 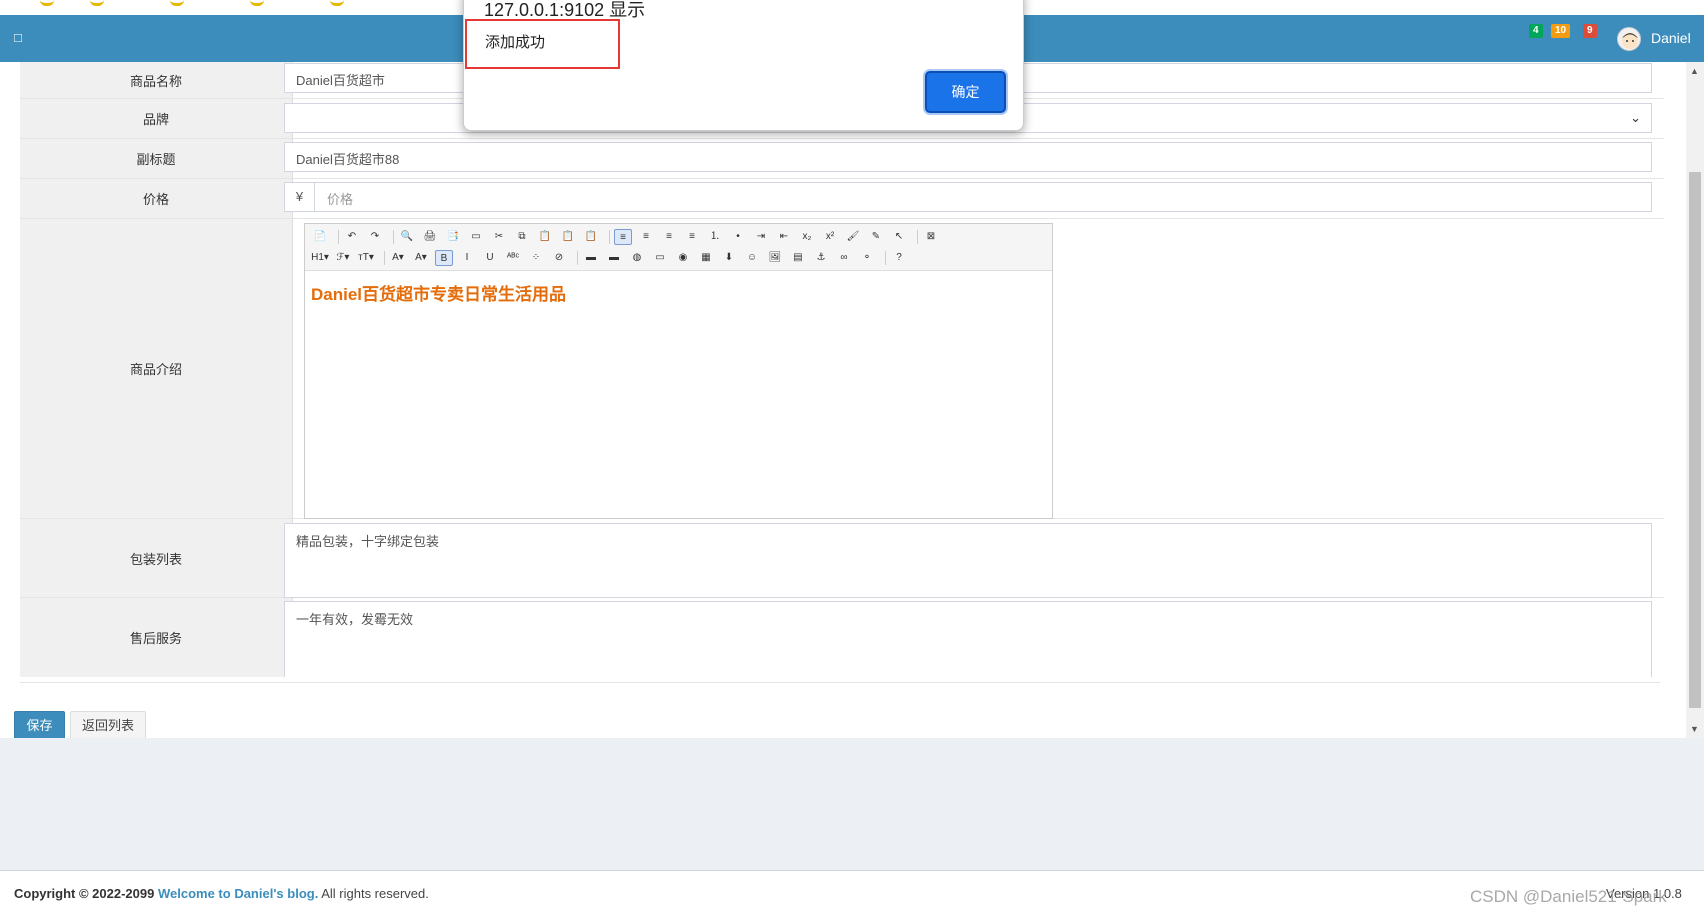 I want to click on editor-tool-icon: ⧉, so click(x=522, y=237).